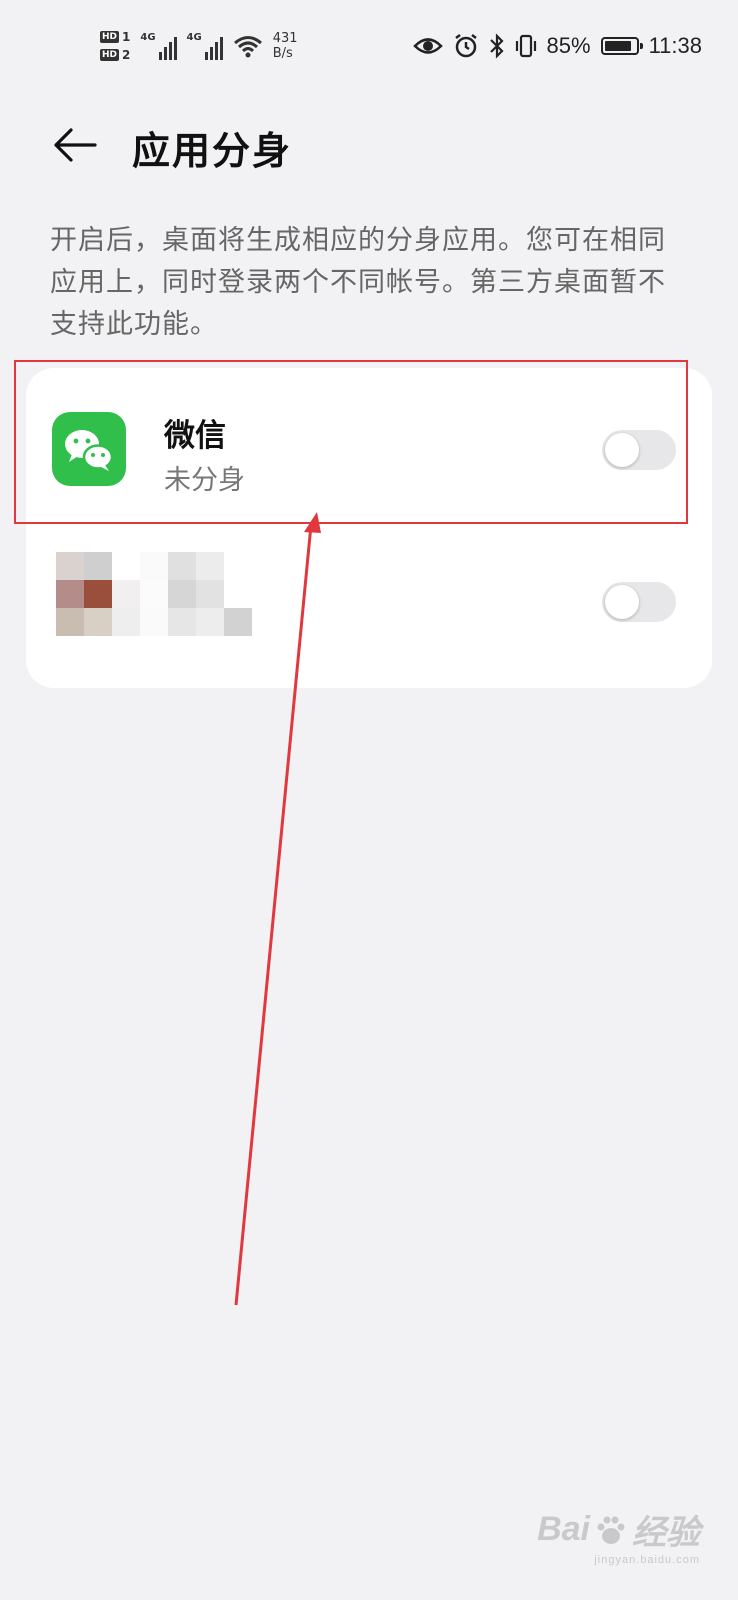 This screenshot has width=738, height=1600. What do you see at coordinates (110, 37) in the screenshot?
I see `sim1-hd-badge: HD` at bounding box center [110, 37].